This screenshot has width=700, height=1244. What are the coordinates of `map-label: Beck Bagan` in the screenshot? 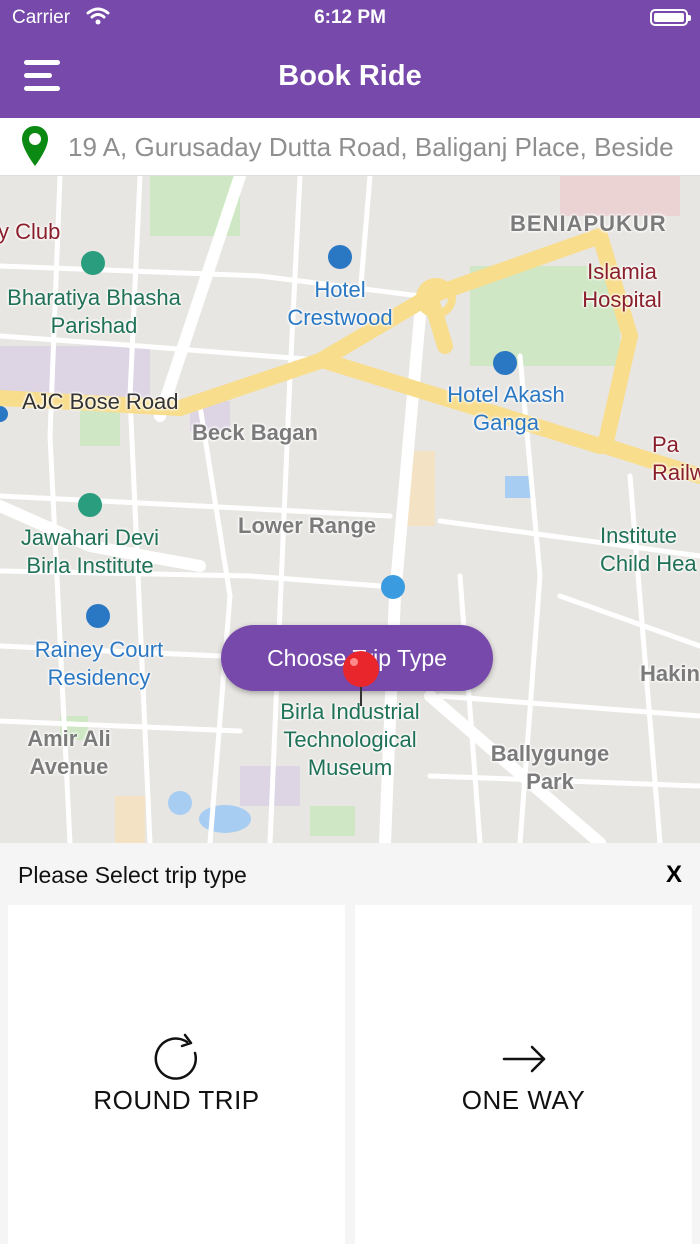 It's located at (255, 432).